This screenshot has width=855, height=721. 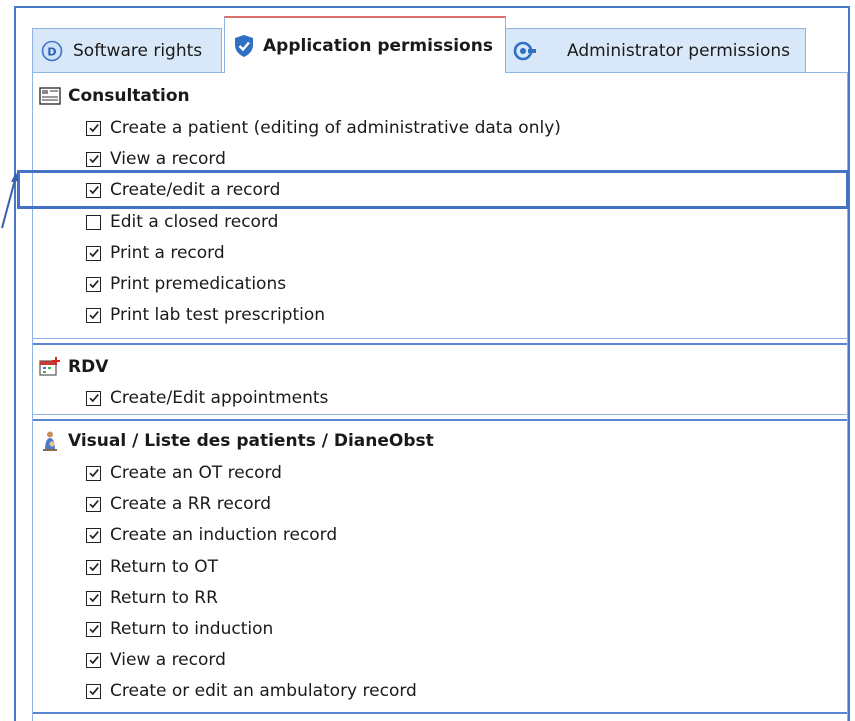 I want to click on group-title: Visual / Liste des patients / DianeObst, so click(x=251, y=441).